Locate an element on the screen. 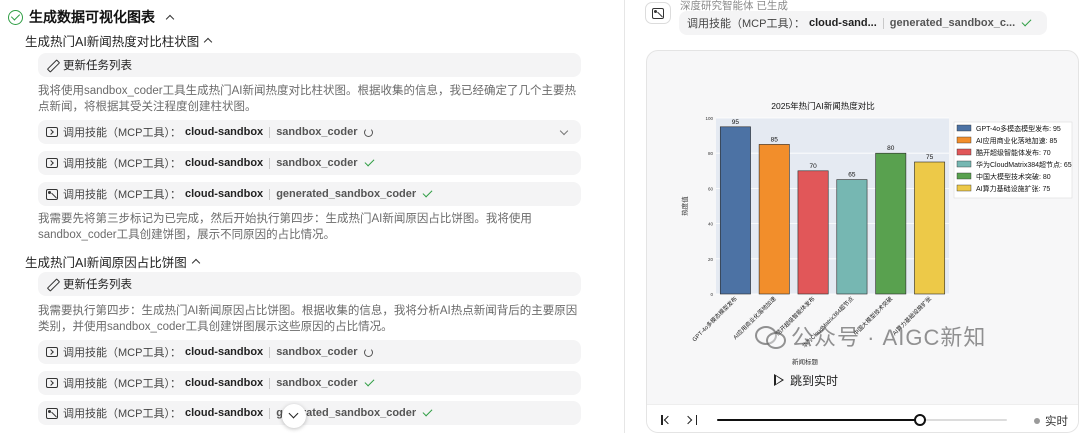  legend-entry: GPT-4o多模态模型发布: 95 is located at coordinates (1018, 128).